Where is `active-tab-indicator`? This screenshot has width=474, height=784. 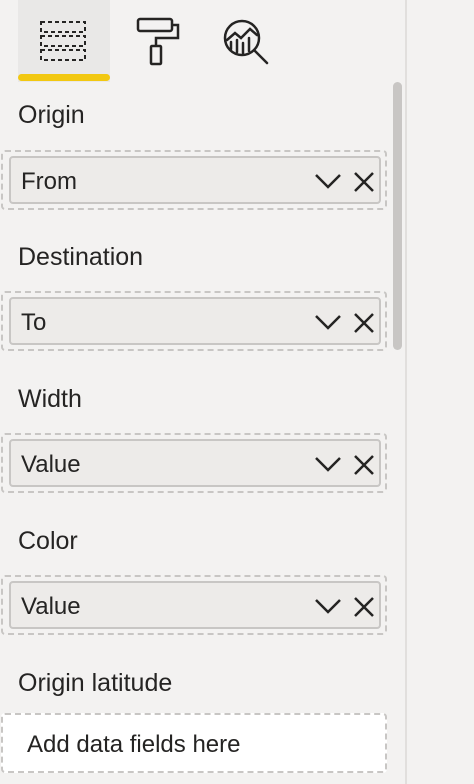
active-tab-indicator is located at coordinates (64, 77).